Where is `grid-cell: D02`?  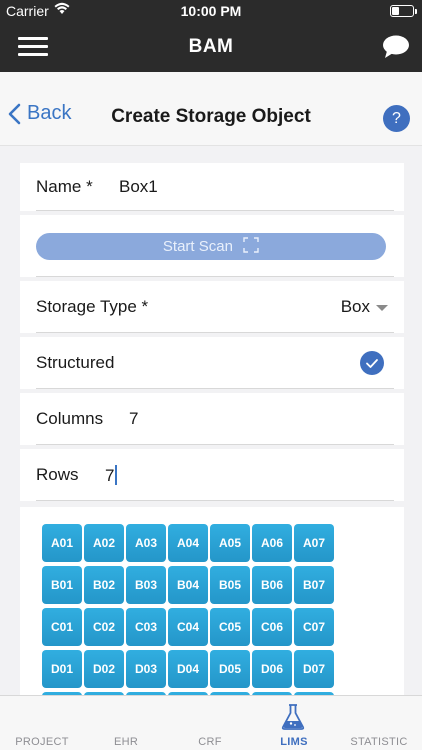
grid-cell: D02 is located at coordinates (104, 669).